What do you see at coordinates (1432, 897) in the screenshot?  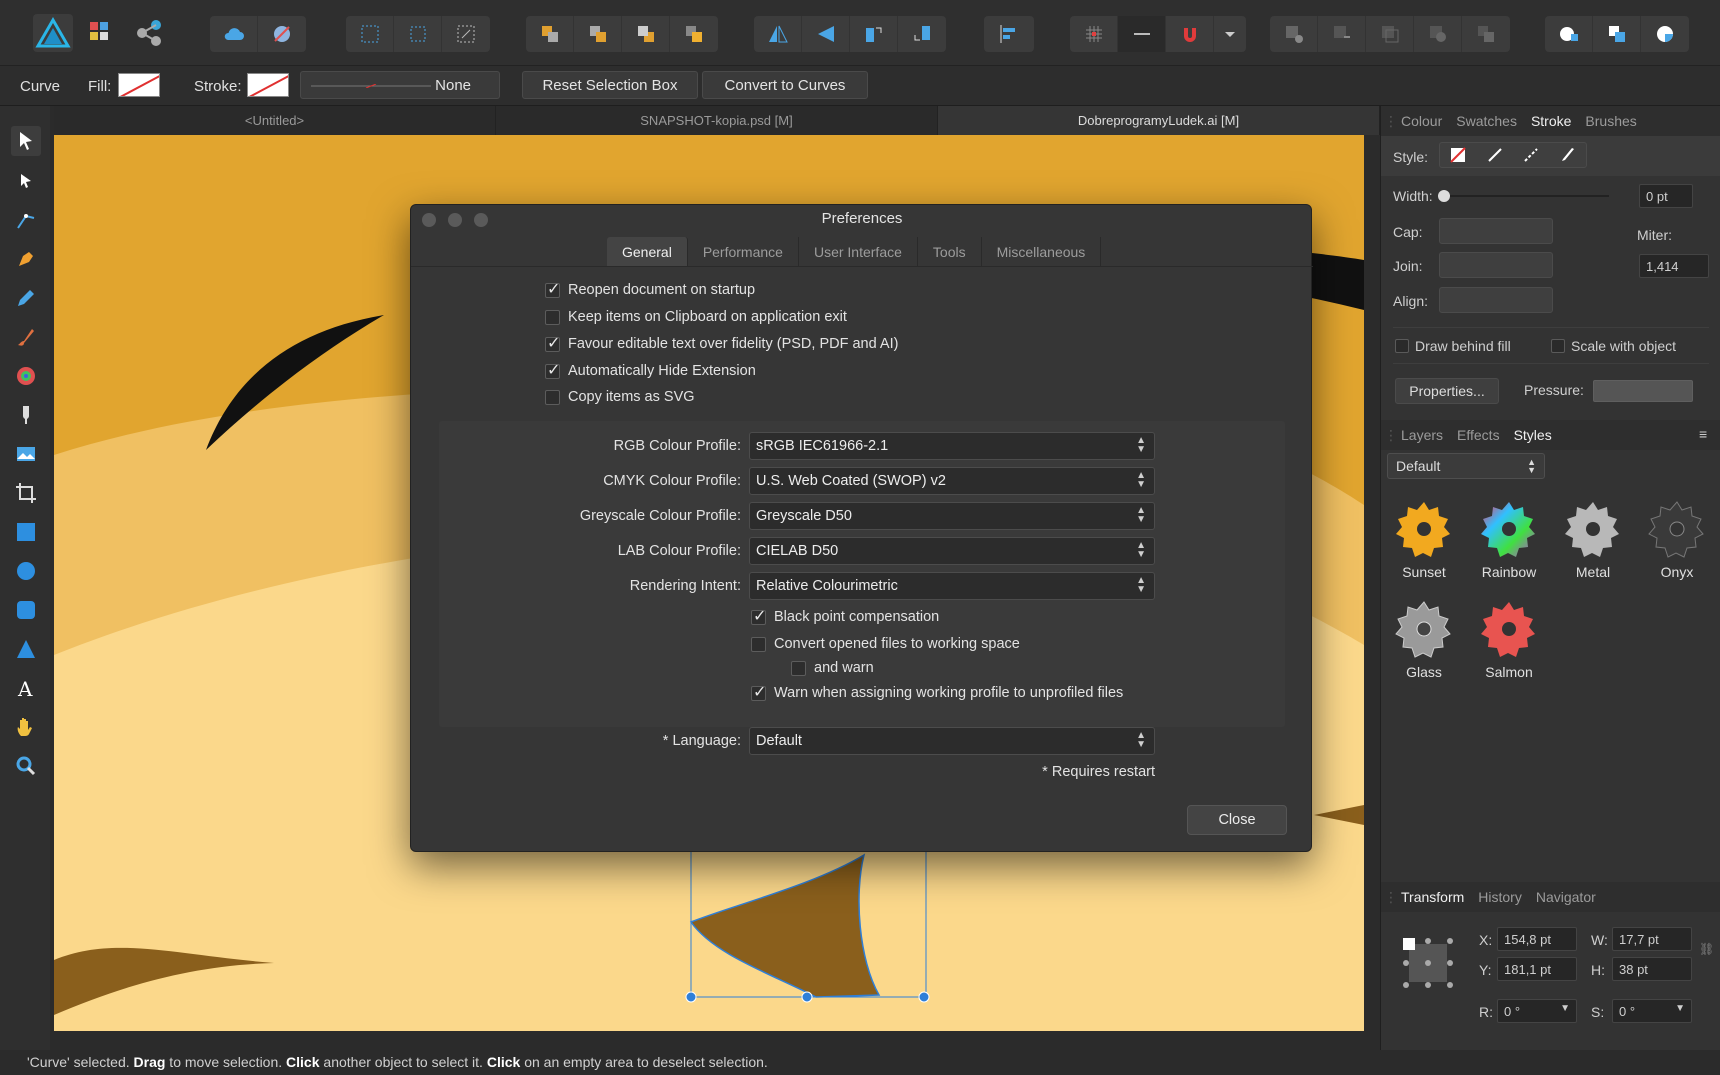 I see `tab-transform: Transform` at bounding box center [1432, 897].